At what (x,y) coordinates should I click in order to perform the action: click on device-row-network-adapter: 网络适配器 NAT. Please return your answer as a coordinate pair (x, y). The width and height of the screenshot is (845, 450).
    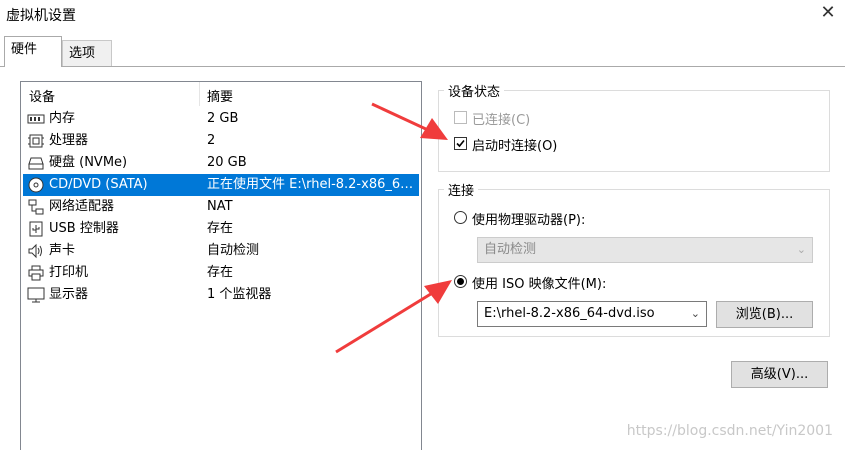
    Looking at the image, I should click on (221, 207).